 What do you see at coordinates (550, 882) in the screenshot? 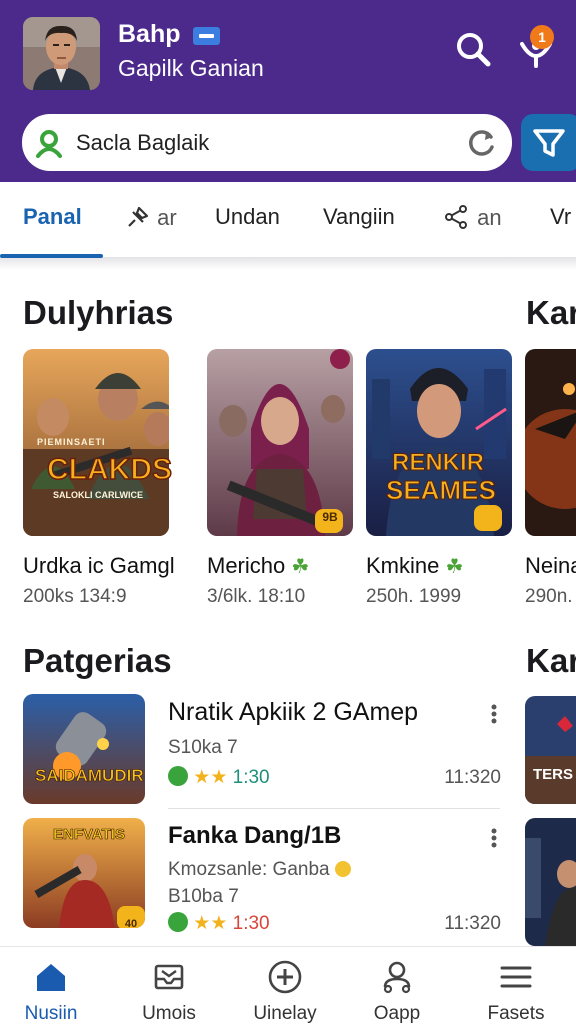
I see `side-thumbnail` at bounding box center [550, 882].